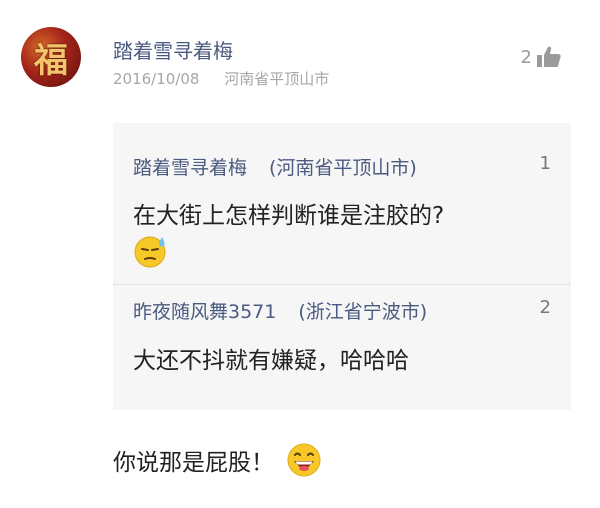  Describe the element at coordinates (549, 56) in the screenshot. I see `thumbs-up-icon` at that location.